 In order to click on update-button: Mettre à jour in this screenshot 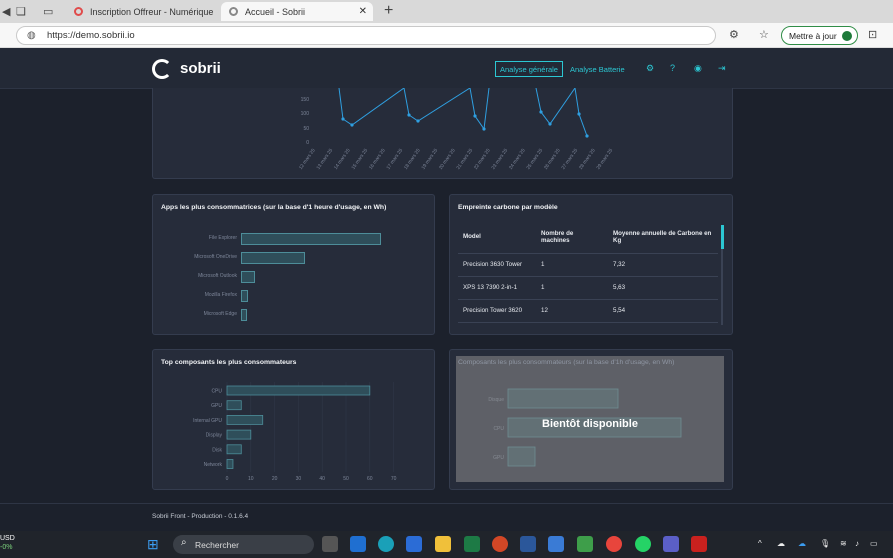, I will do `click(819, 35)`.